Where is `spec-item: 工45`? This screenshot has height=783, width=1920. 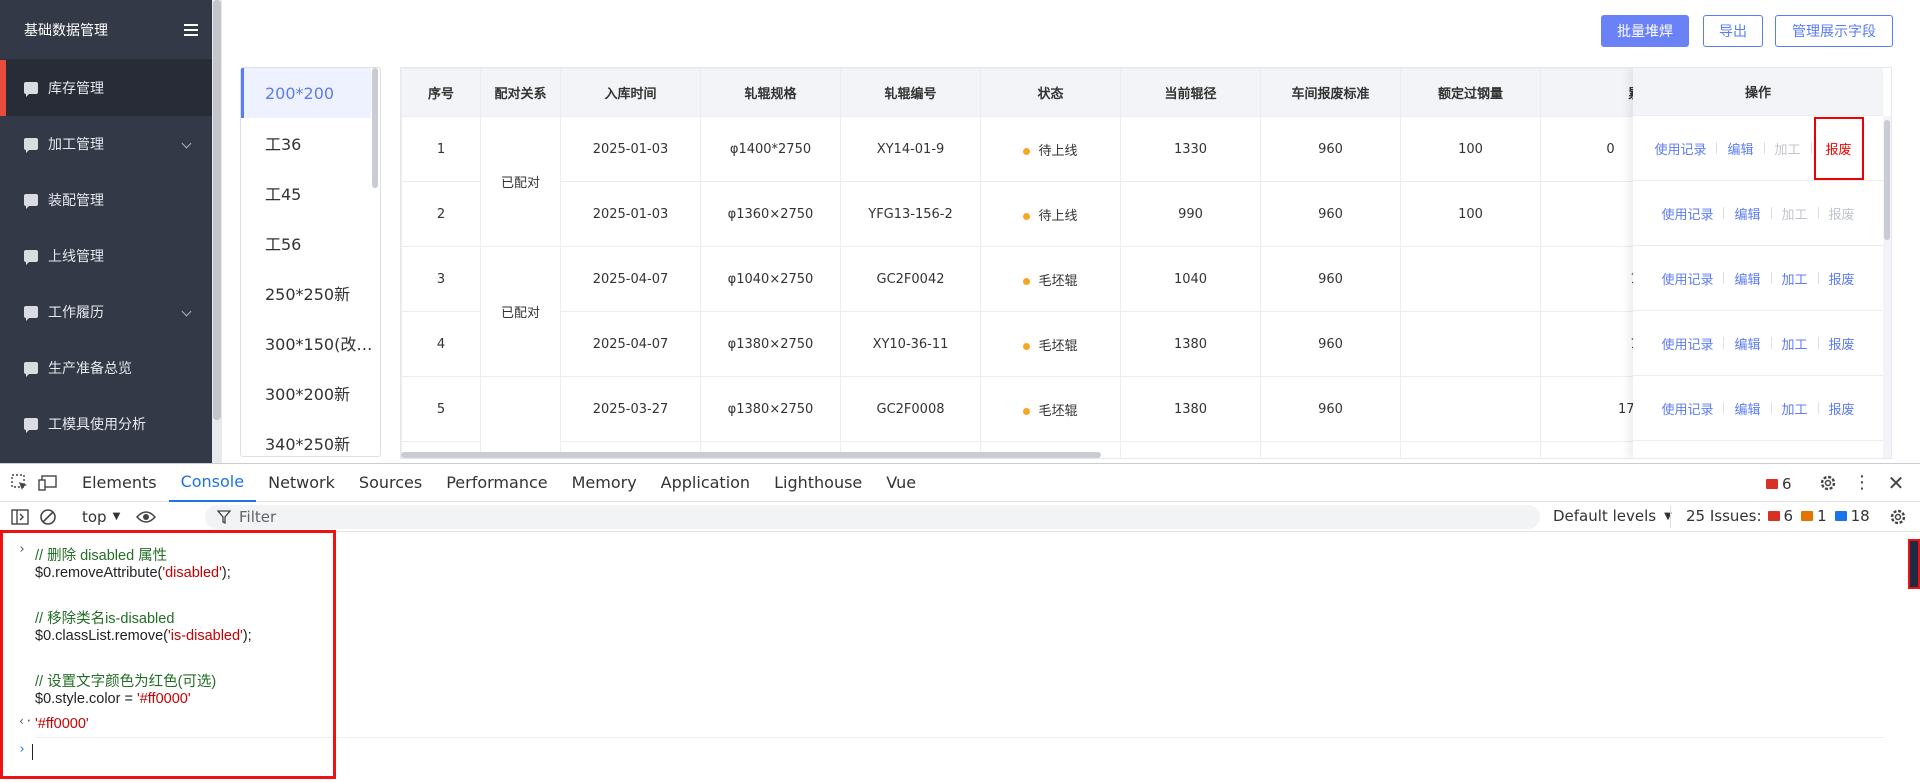
spec-item: 工45 is located at coordinates (306, 193).